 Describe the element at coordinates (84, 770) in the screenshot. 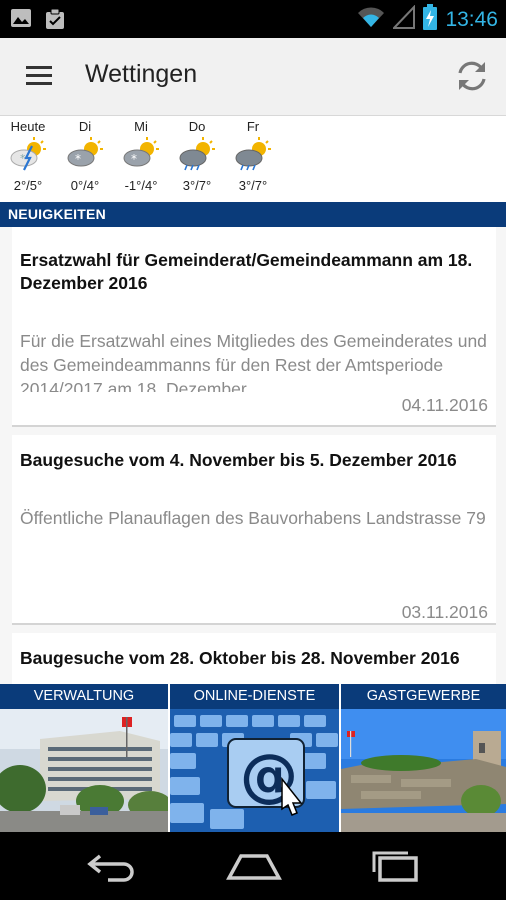

I see `town-hall-photo` at that location.